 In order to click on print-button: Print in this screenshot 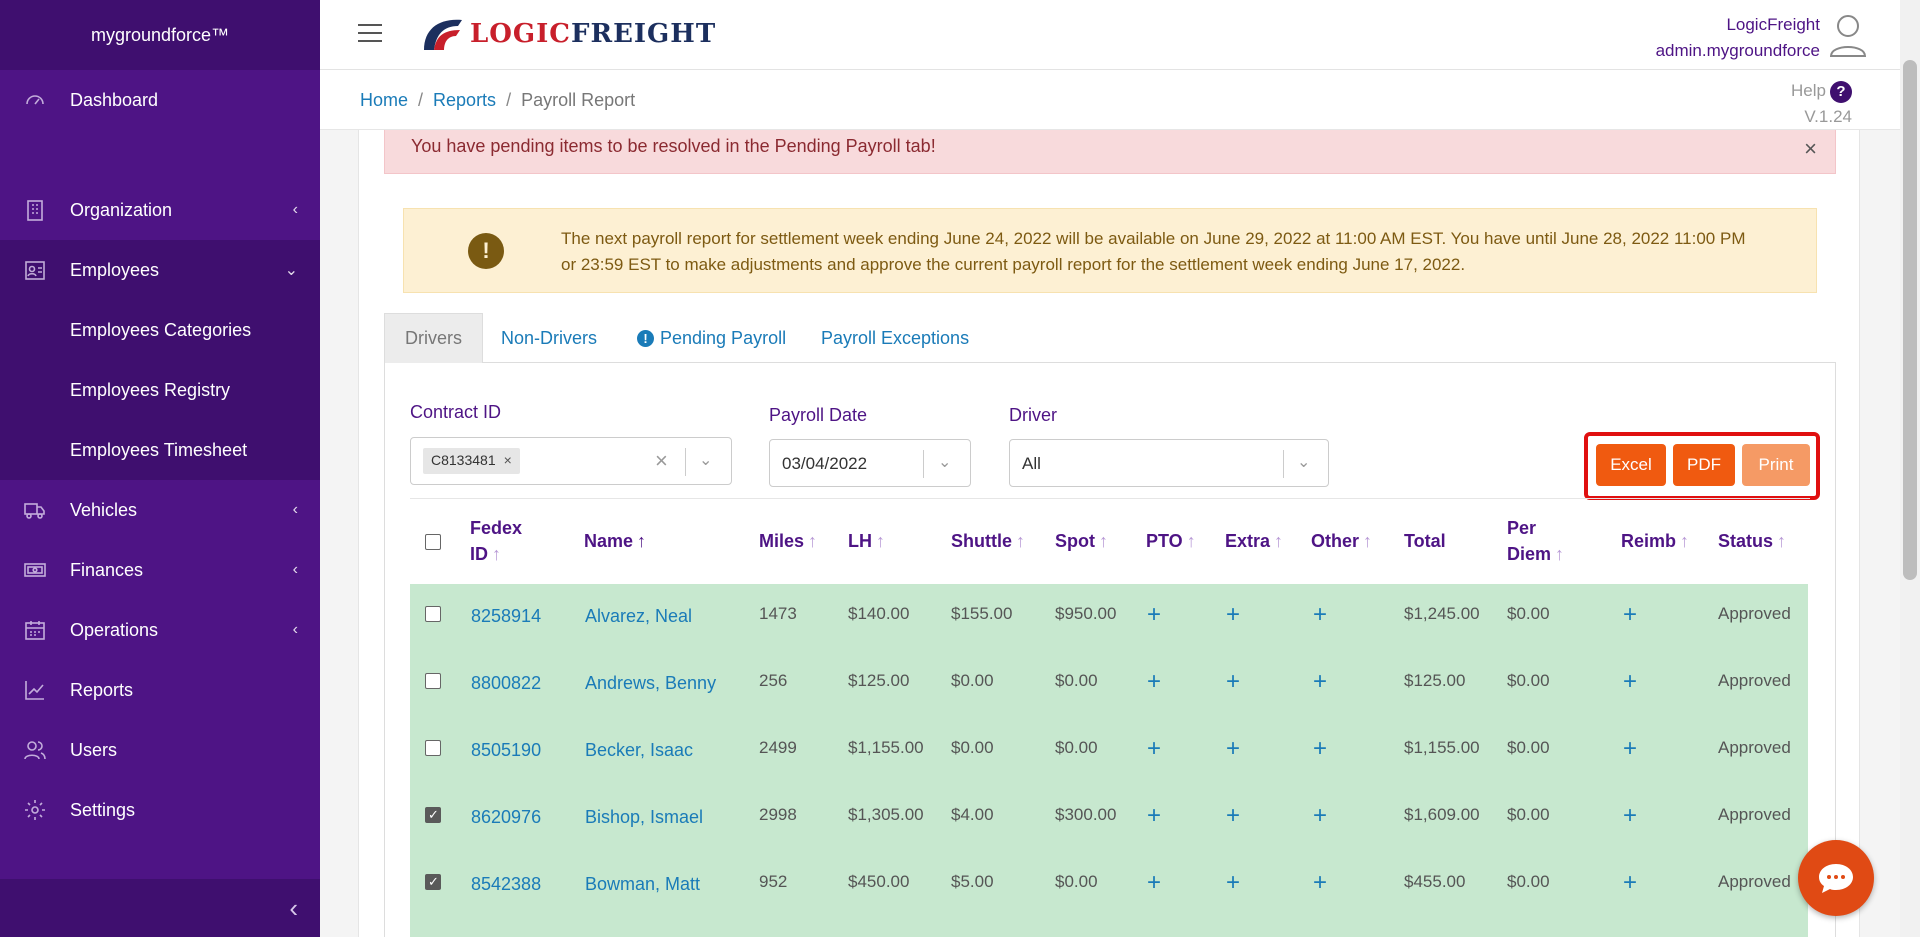, I will do `click(1776, 465)`.